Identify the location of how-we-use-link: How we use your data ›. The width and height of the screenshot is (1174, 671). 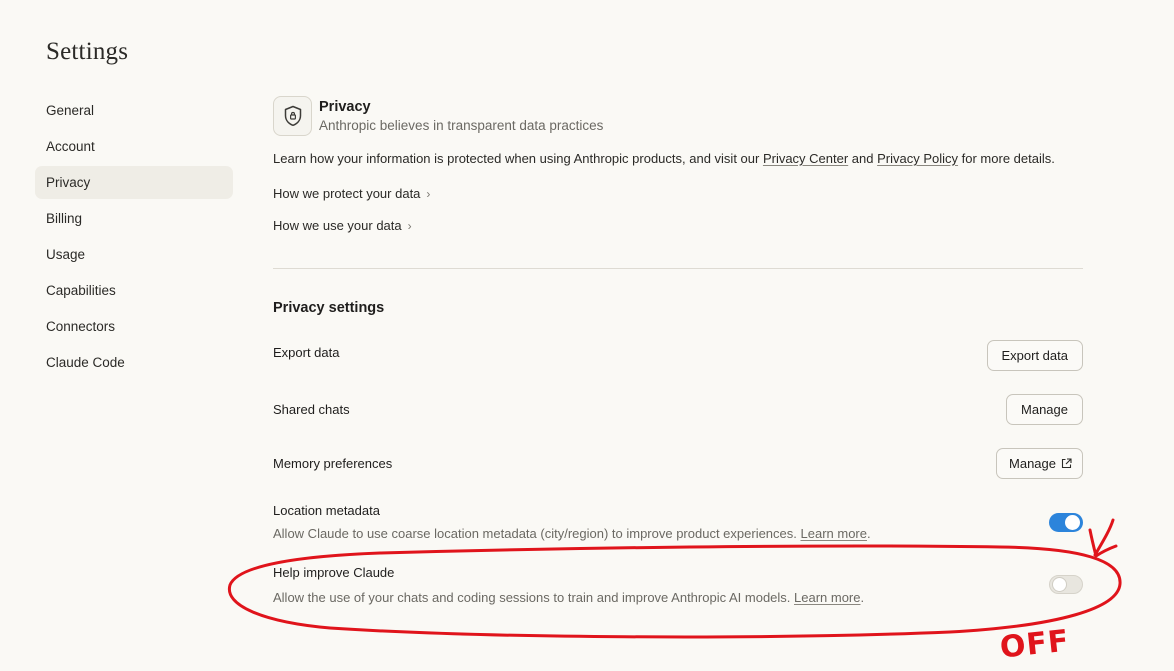
(342, 225).